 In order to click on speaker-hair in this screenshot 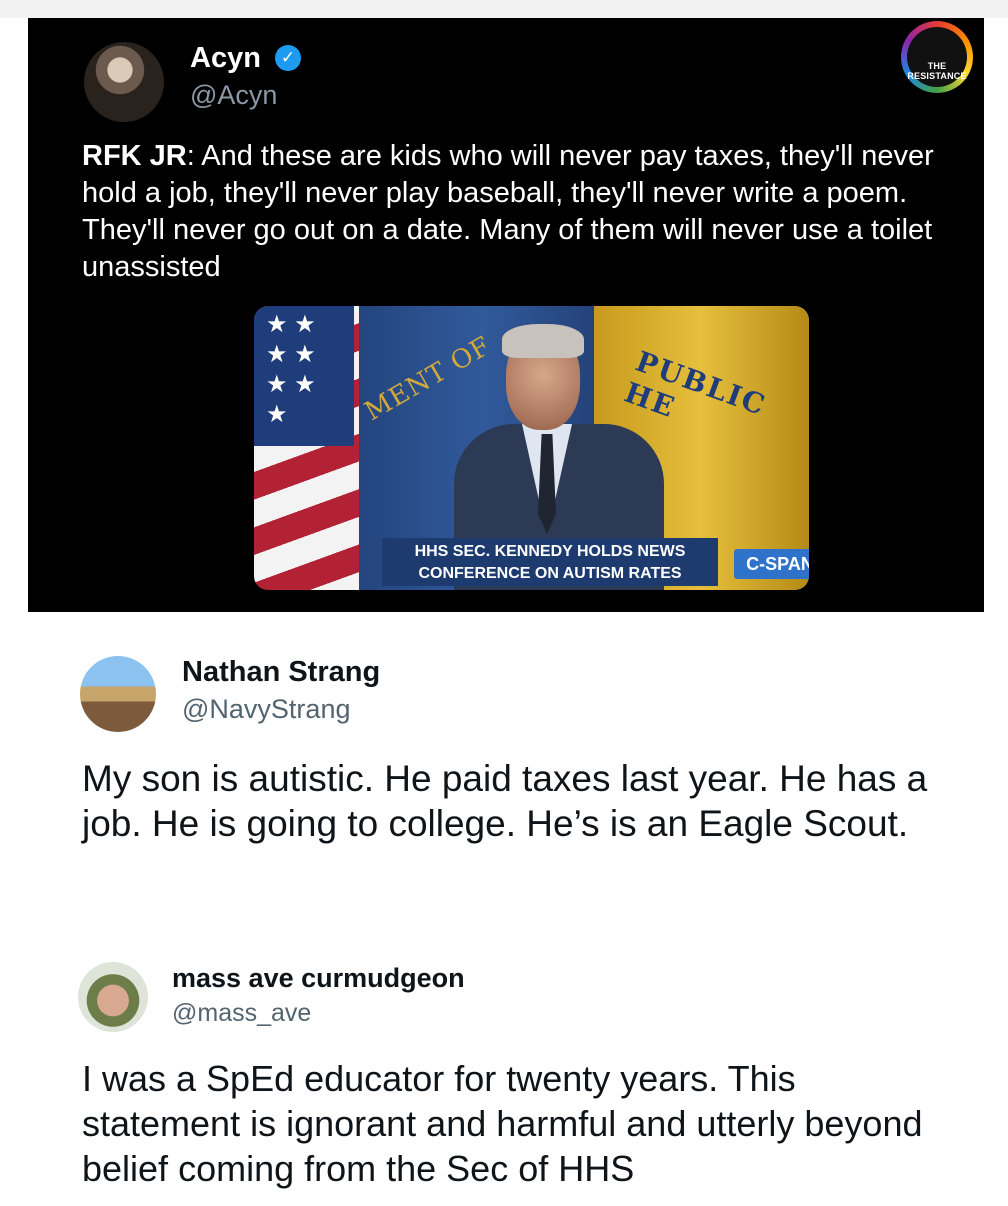, I will do `click(543, 341)`.